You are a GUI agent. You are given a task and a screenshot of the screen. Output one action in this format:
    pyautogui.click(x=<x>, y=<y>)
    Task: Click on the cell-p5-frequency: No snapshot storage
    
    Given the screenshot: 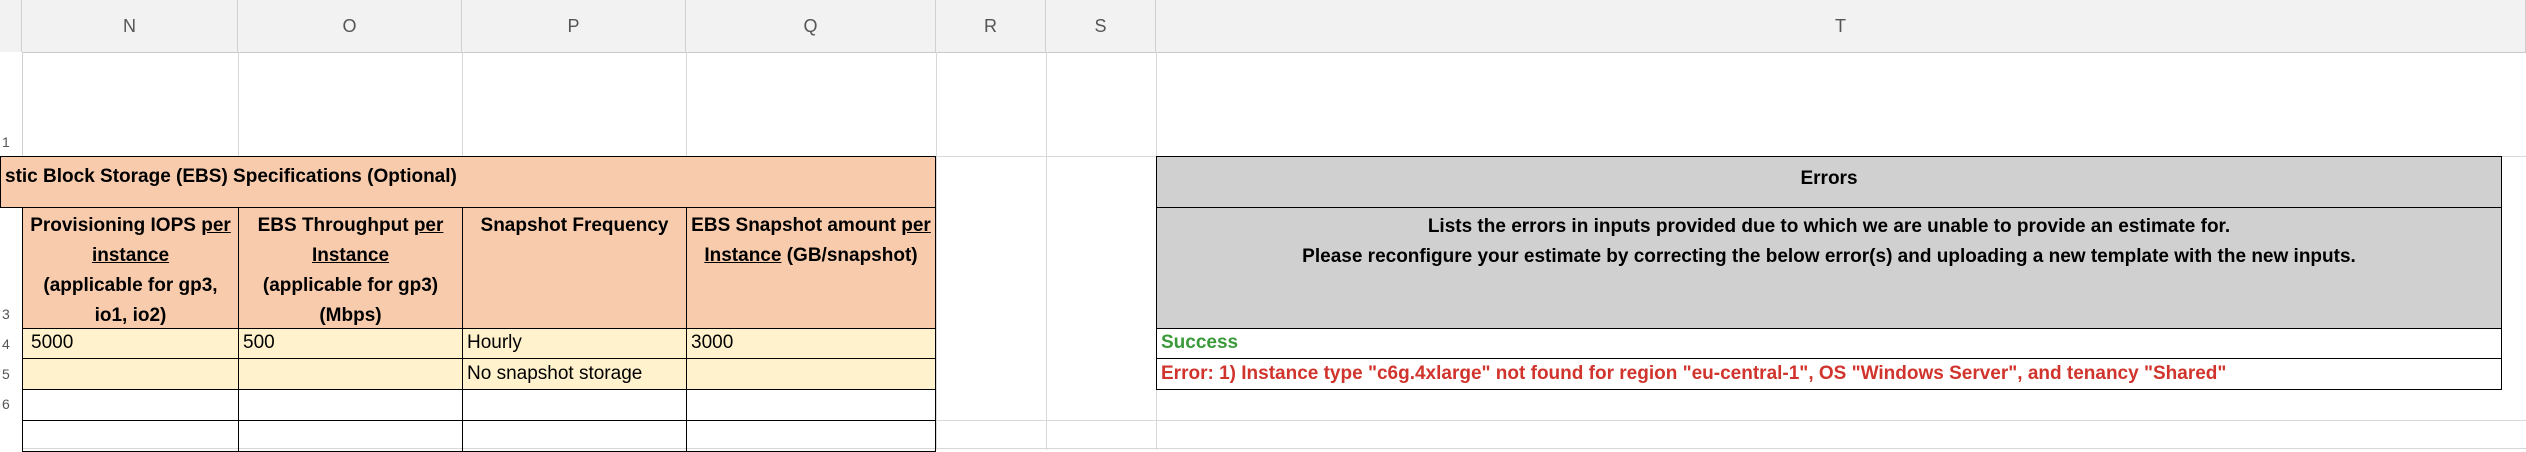 What is the action you would take?
    pyautogui.click(x=574, y=374)
    